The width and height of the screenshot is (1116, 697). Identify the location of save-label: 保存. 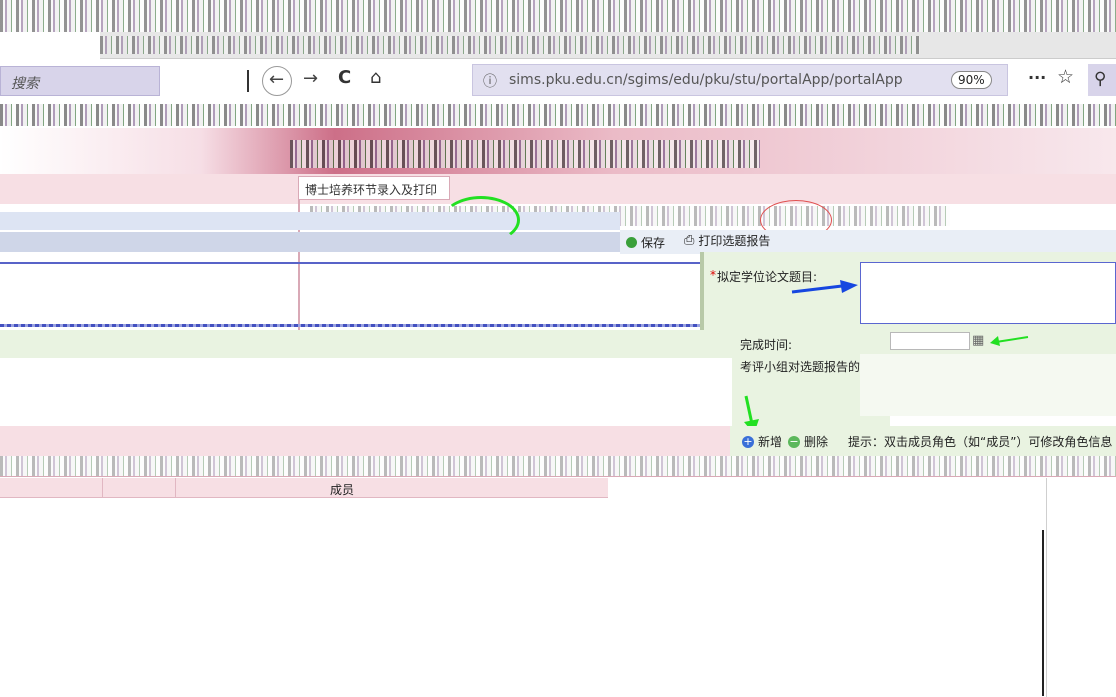
(653, 243).